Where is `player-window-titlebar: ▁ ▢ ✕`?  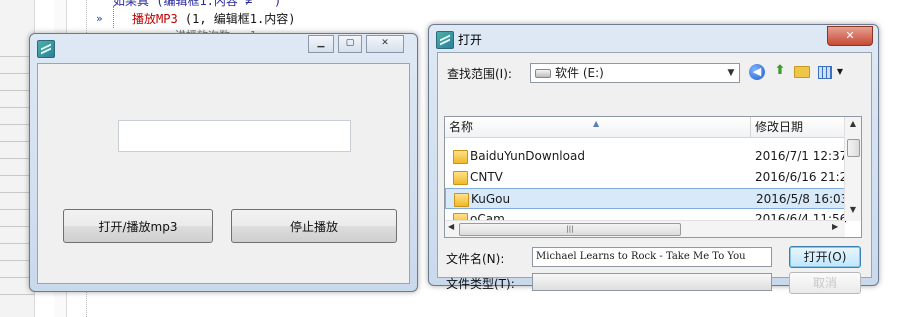
player-window-titlebar: ▁ ▢ ✕ is located at coordinates (223, 47).